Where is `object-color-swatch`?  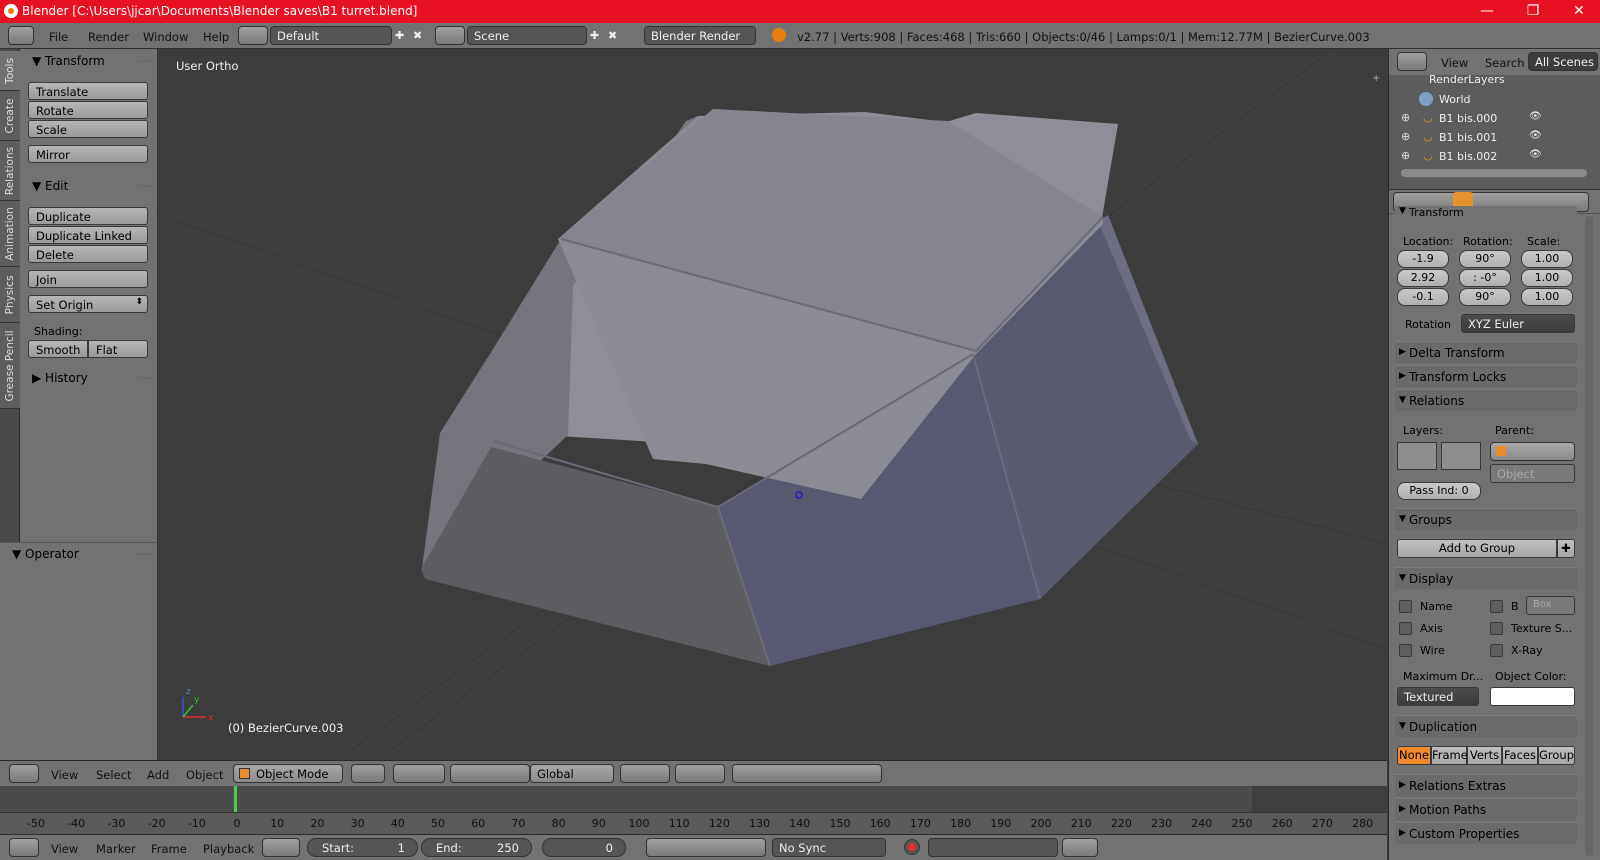 object-color-swatch is located at coordinates (1532, 696).